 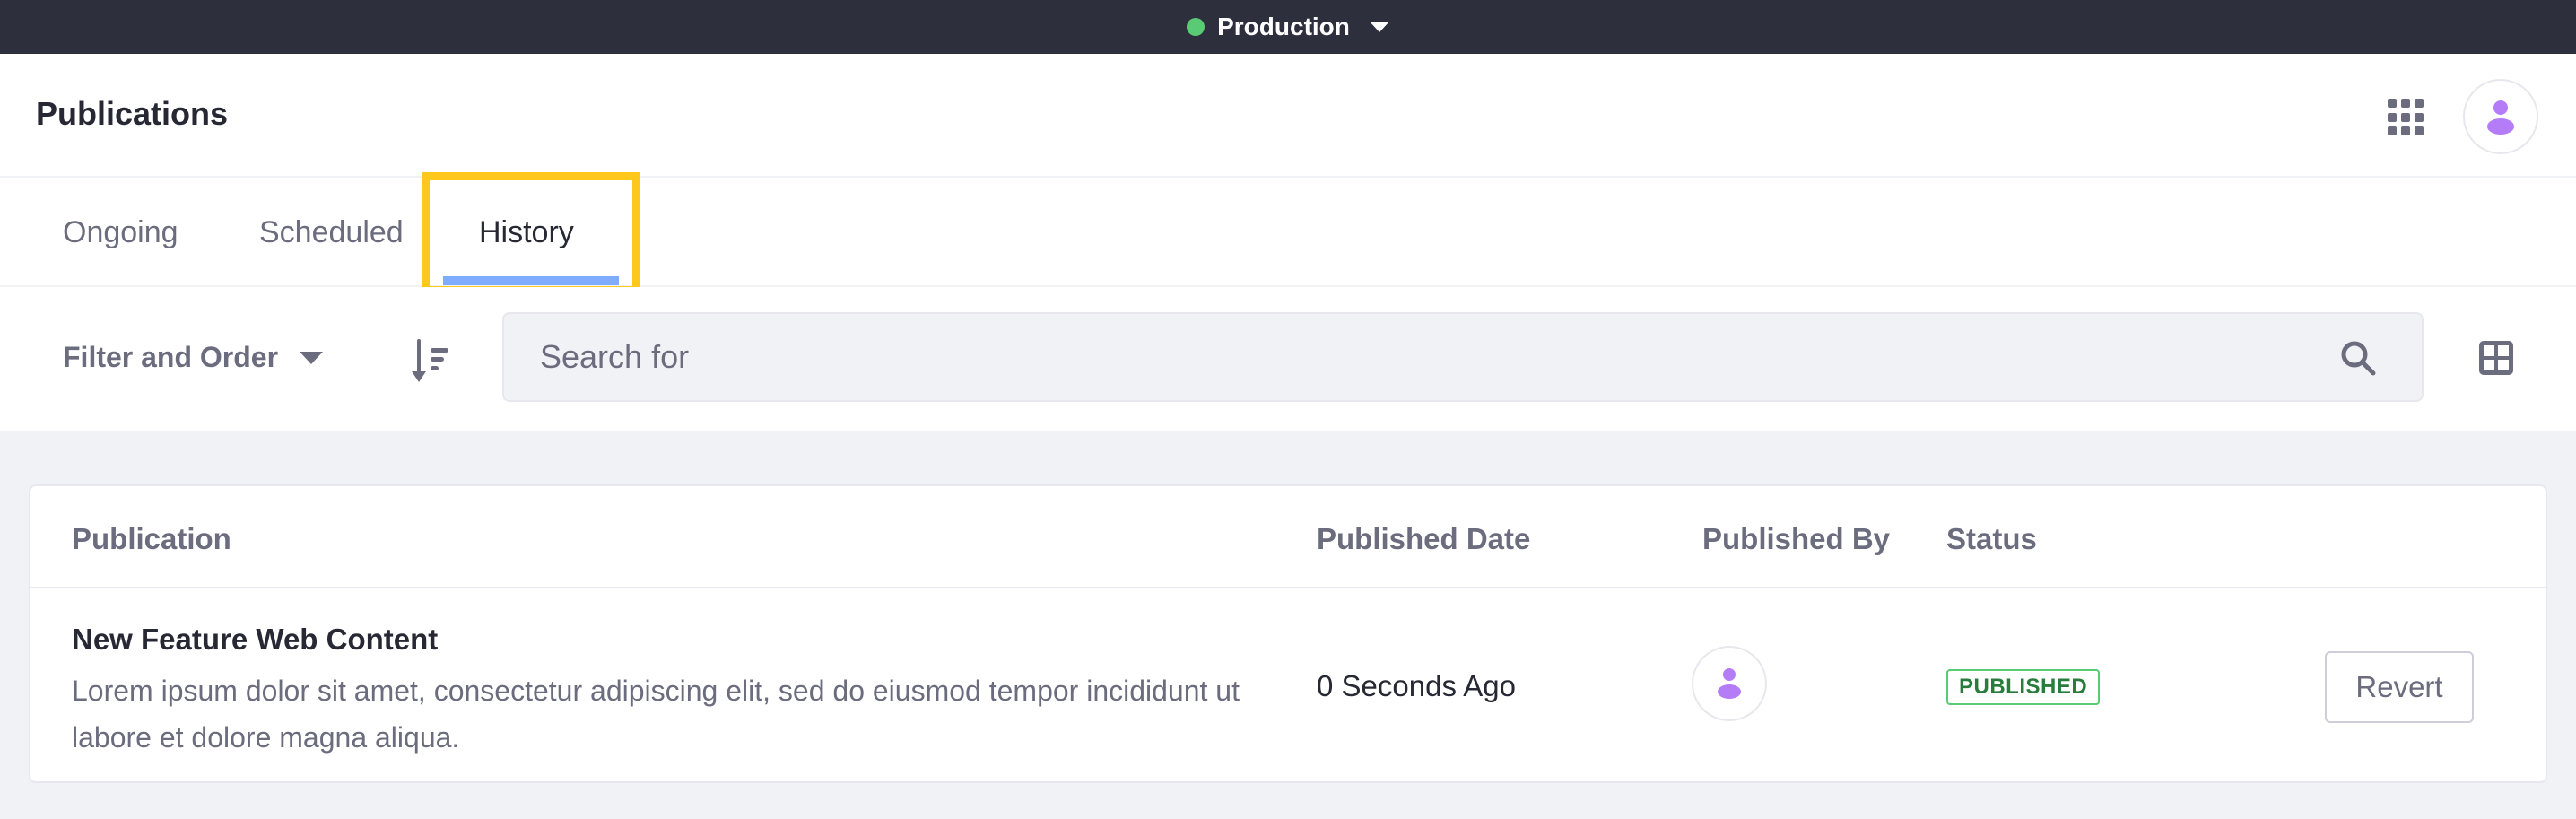 What do you see at coordinates (2406, 118) in the screenshot?
I see `apps-grid-icon` at bounding box center [2406, 118].